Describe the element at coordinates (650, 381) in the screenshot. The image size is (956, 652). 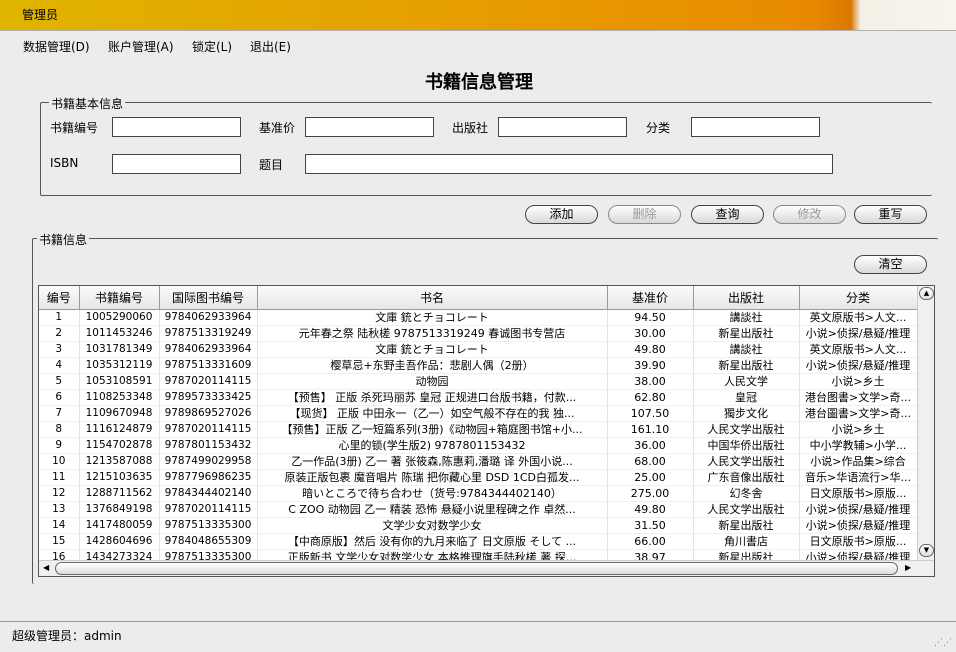
I see `table-cell: 38.00` at that location.